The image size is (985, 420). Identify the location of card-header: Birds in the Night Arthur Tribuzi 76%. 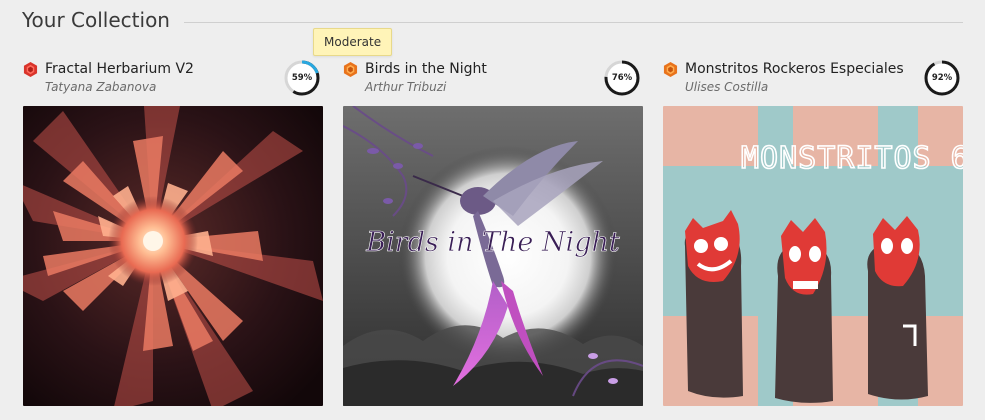
(493, 79).